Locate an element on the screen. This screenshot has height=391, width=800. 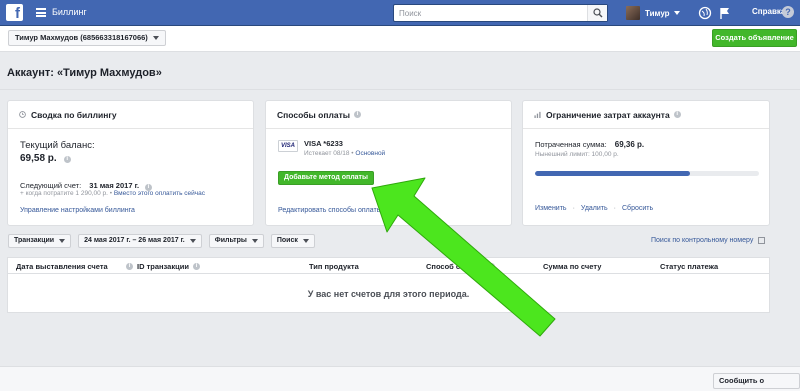
delete-limit-link: Удалить is located at coordinates (594, 208).